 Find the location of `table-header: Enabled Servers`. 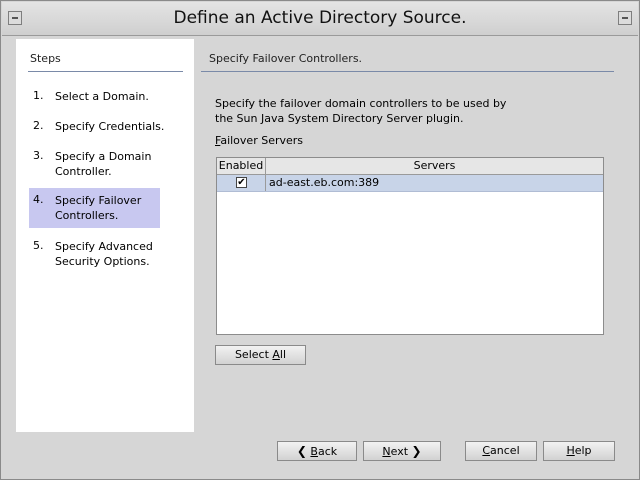

table-header: Enabled Servers is located at coordinates (410, 166).